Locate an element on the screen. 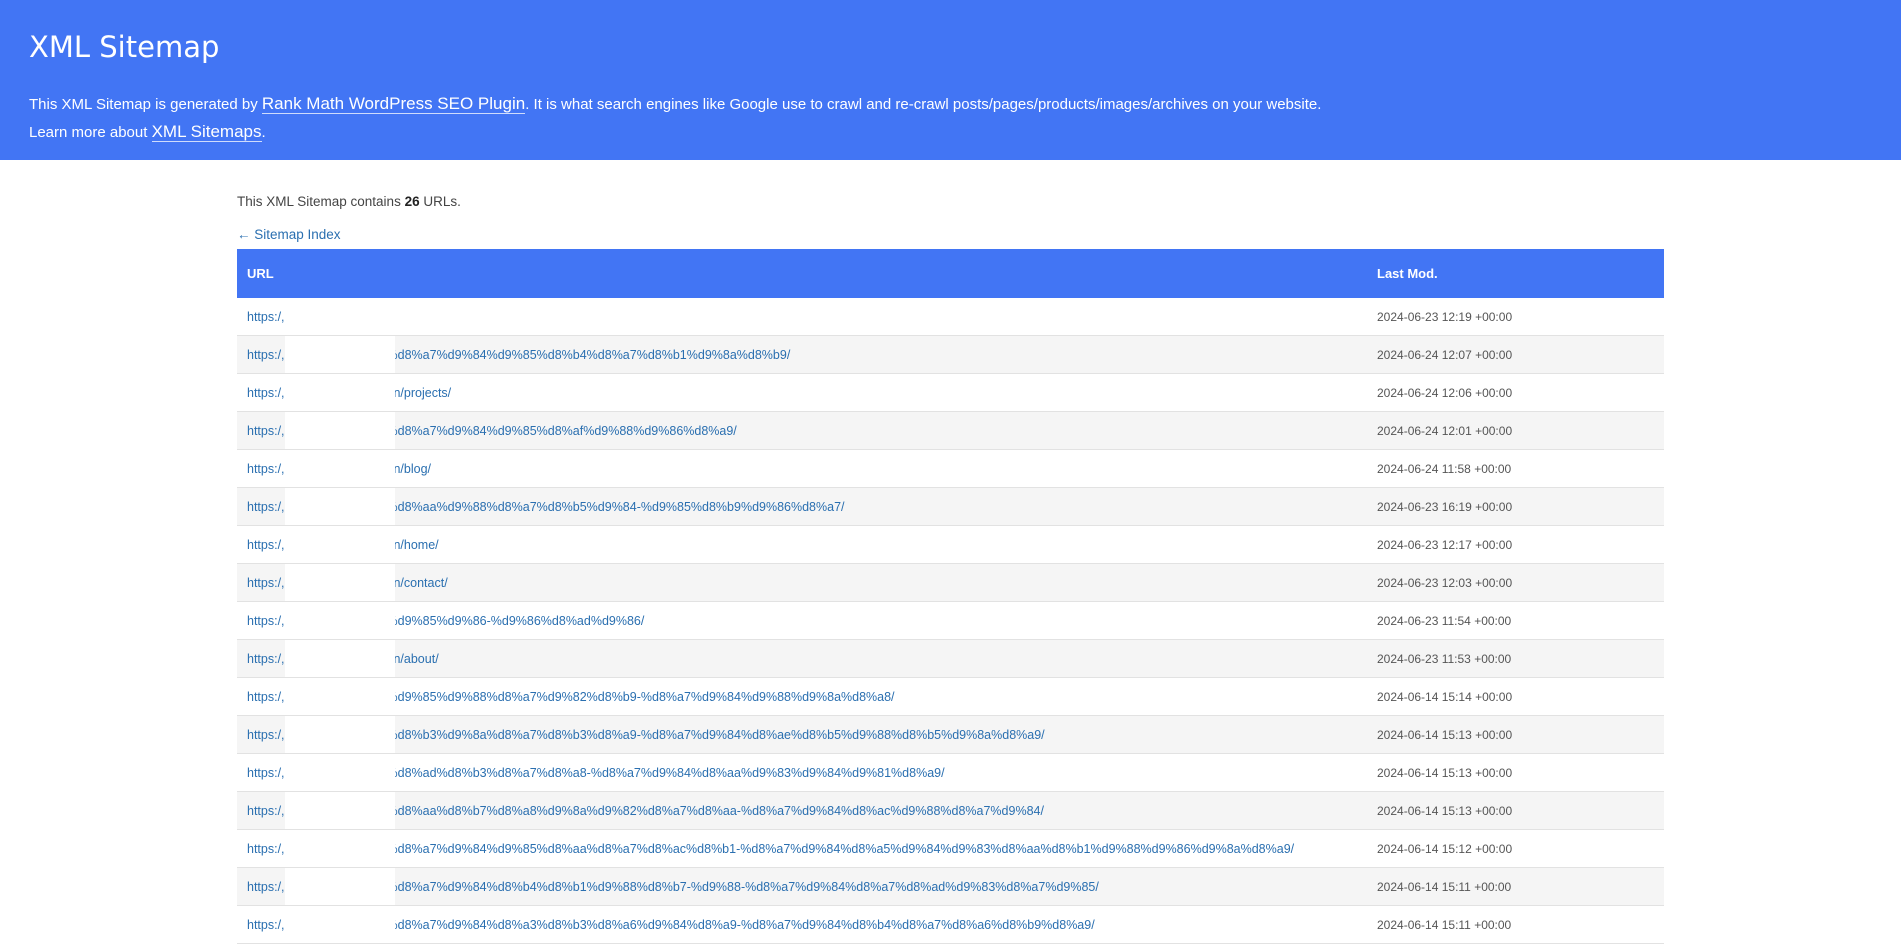 The width and height of the screenshot is (1901, 944). url-cell: https:/, %d9%85%d9%86-%d9%86%d8%ad%d9%86/ is located at coordinates (802, 620).